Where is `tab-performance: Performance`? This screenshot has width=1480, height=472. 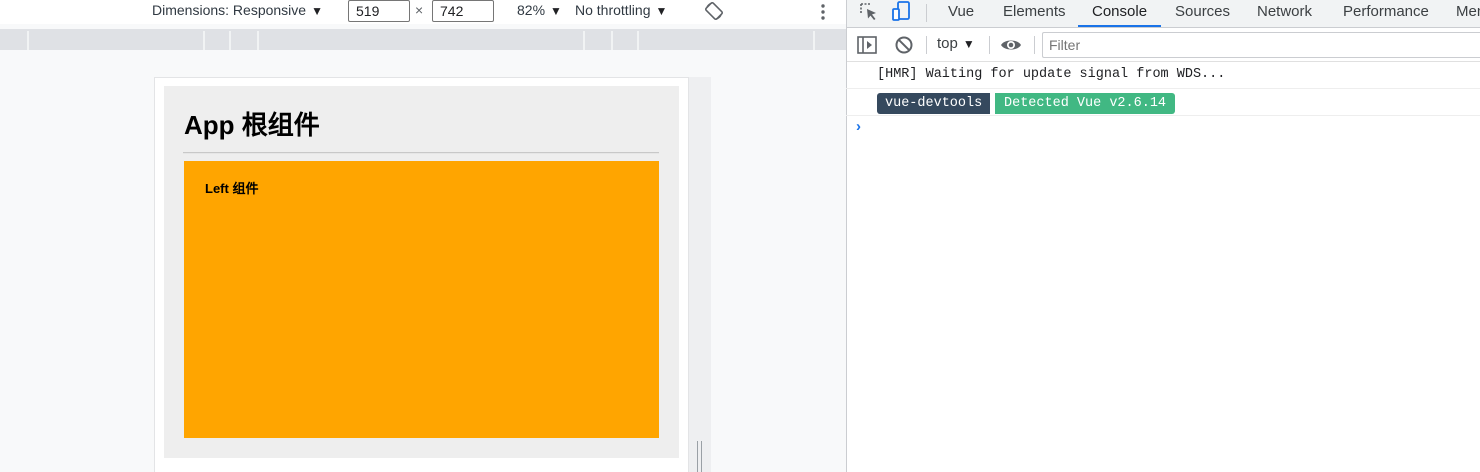
tab-performance: Performance is located at coordinates (1386, 14).